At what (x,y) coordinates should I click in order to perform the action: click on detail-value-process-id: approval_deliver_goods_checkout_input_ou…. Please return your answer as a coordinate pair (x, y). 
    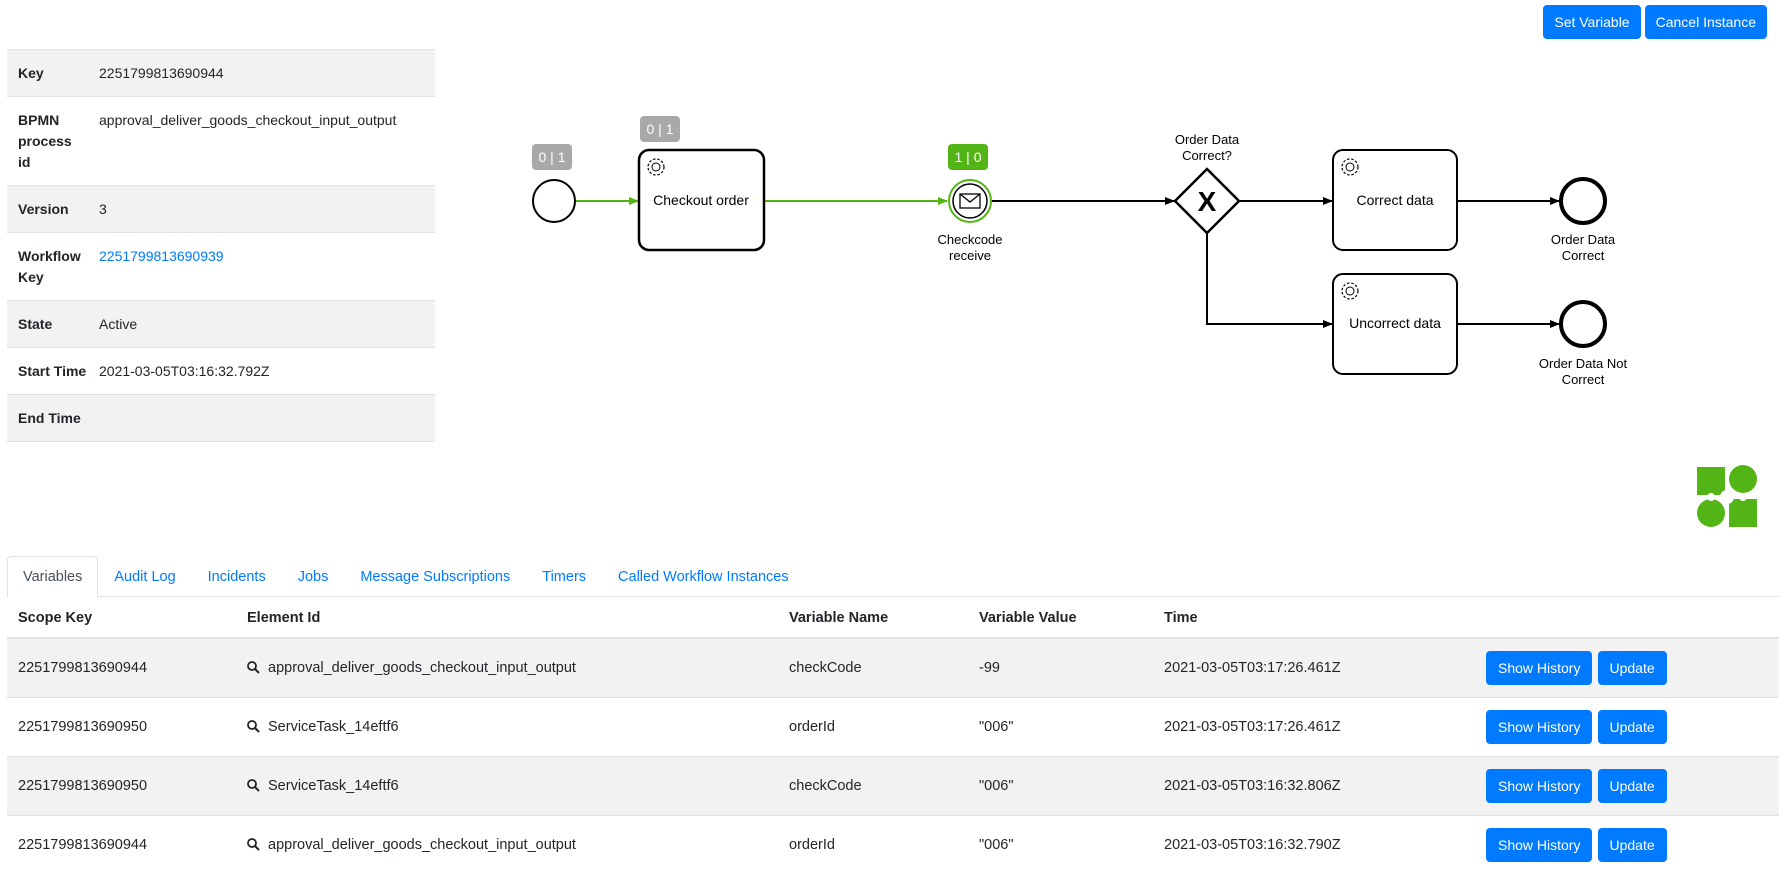
    Looking at the image, I should click on (261, 141).